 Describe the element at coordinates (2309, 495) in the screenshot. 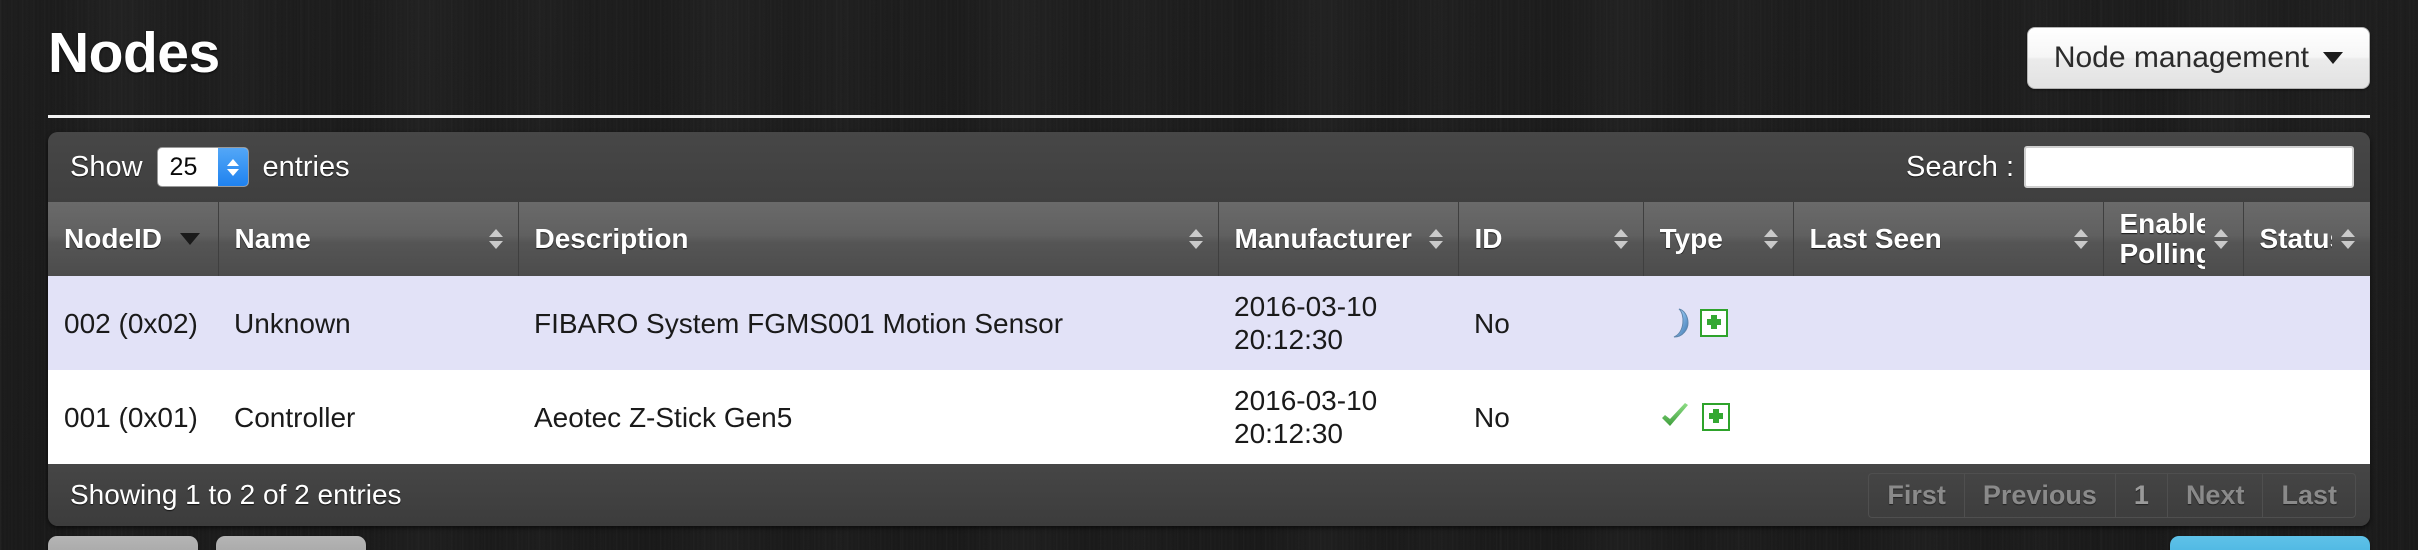

I see `pagination-last: Last` at that location.